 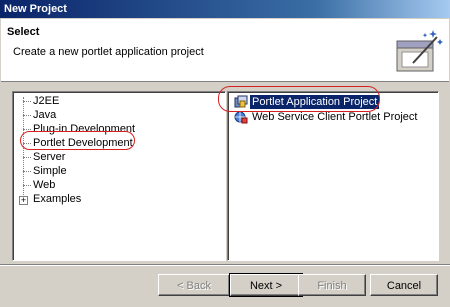 I want to click on category-item: Plug-in Development, so click(x=84, y=129).